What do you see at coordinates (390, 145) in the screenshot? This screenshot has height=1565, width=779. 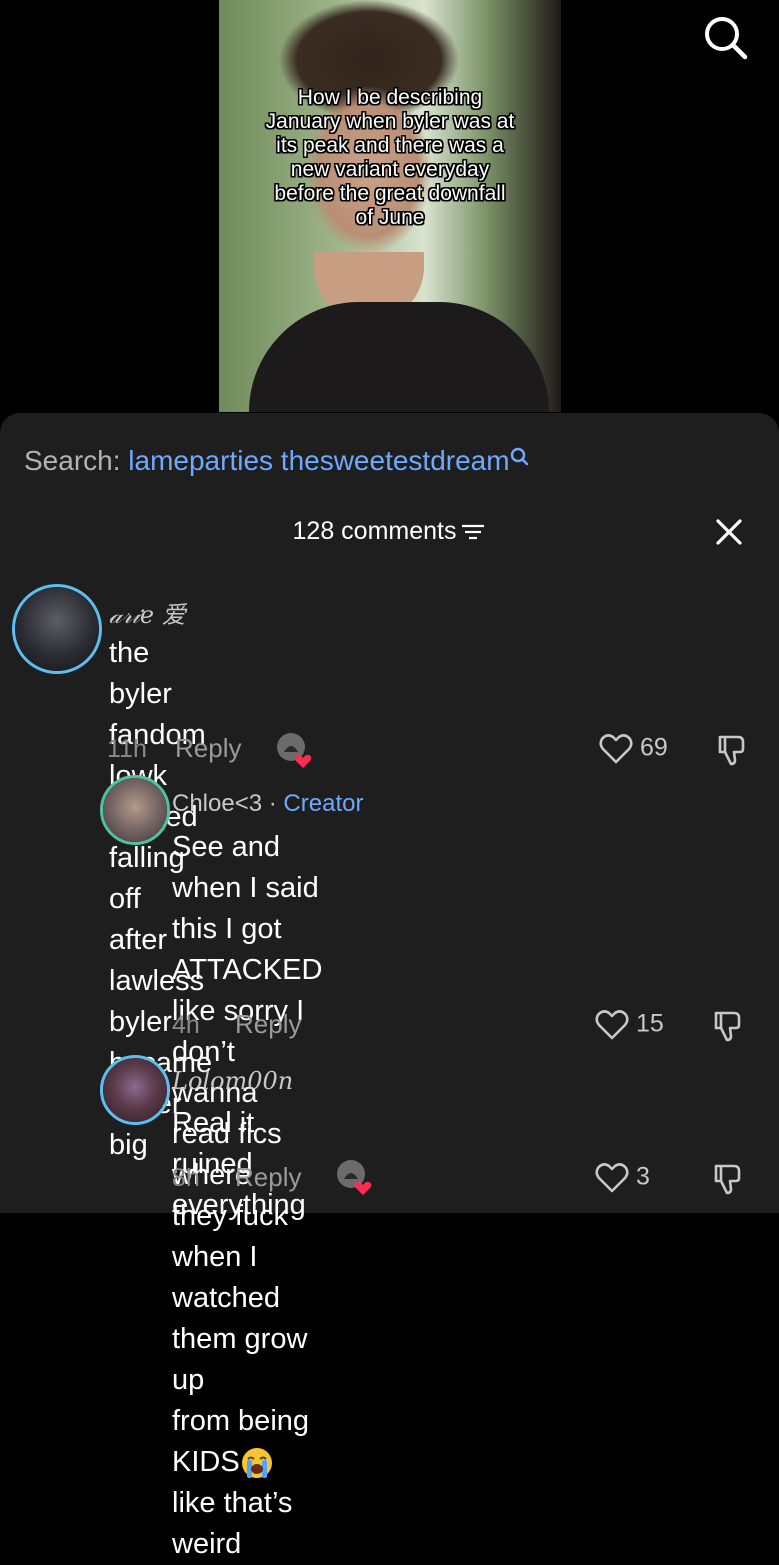 I see `caption-line: its peak and there was a` at bounding box center [390, 145].